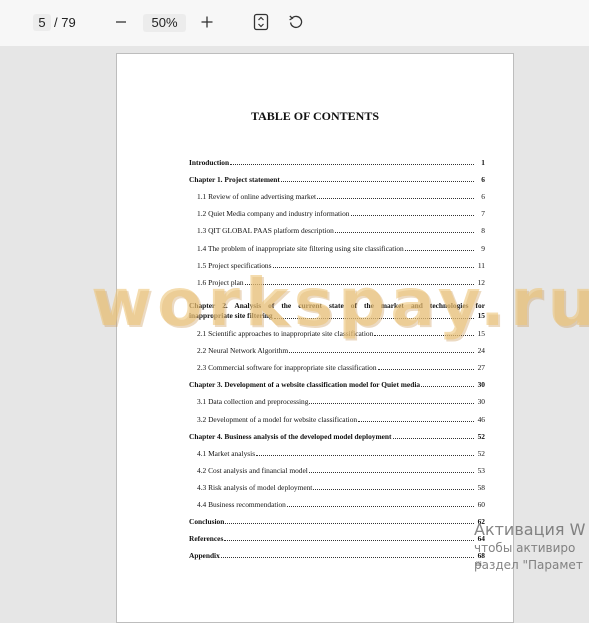  I want to click on rotate-icon, so click(296, 22).